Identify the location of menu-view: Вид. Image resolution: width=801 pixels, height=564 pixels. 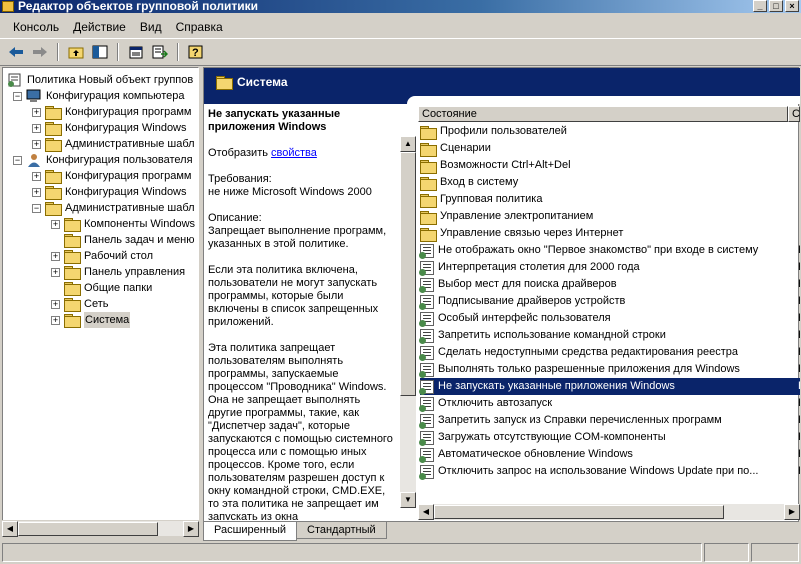
(151, 27).